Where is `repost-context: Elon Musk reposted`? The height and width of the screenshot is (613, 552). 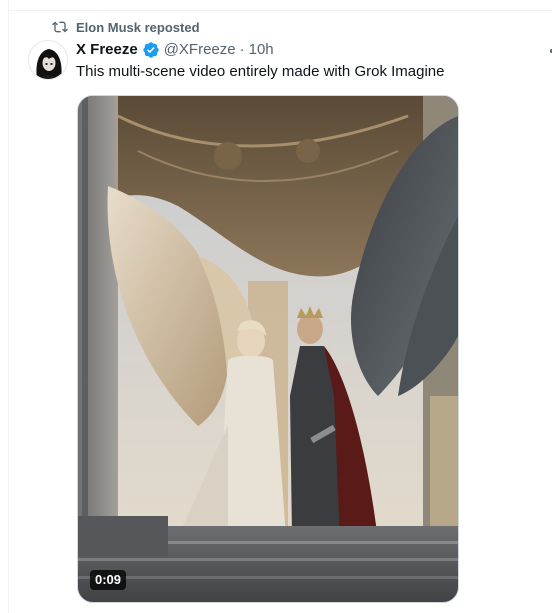 repost-context: Elon Musk reposted is located at coordinates (126, 27).